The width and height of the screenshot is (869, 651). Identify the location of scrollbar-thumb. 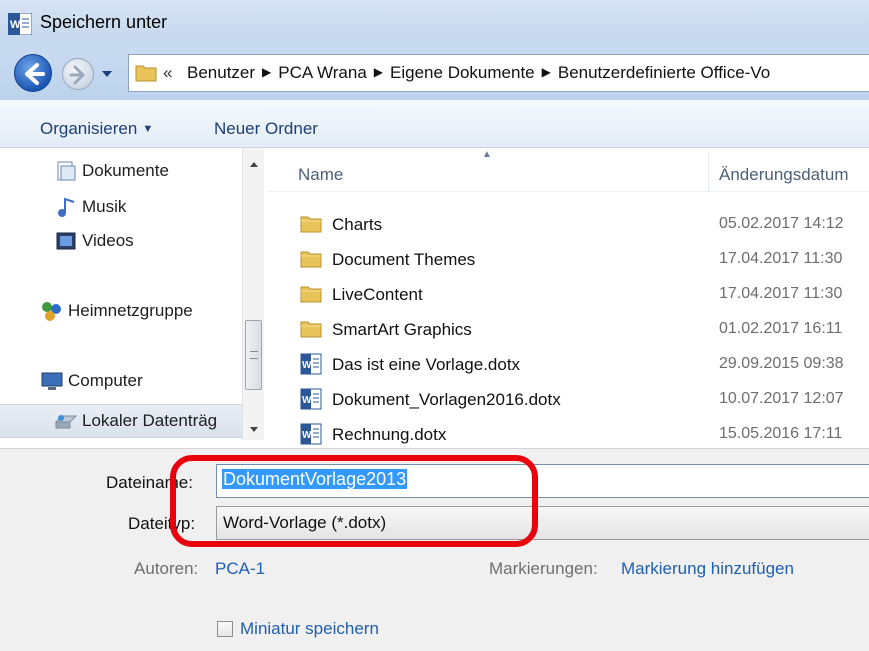
(253, 355).